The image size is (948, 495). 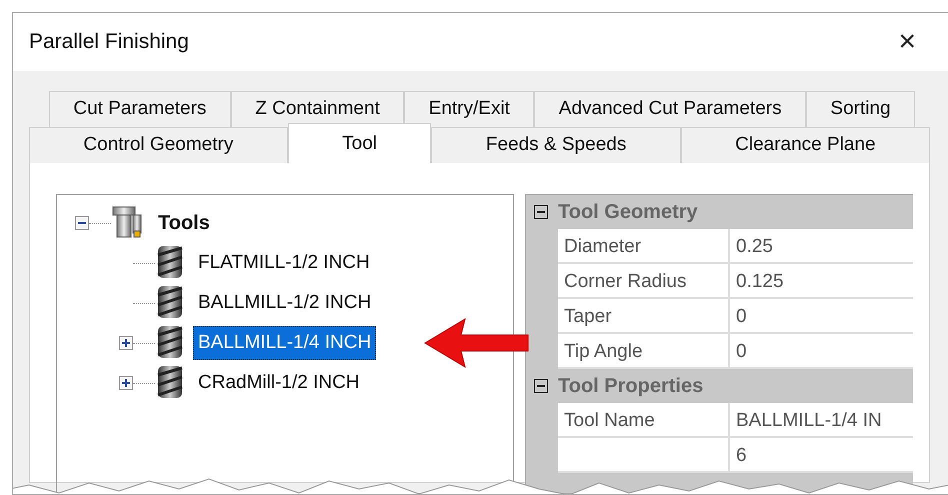 What do you see at coordinates (317, 109) in the screenshot?
I see `tab: Z Containment` at bounding box center [317, 109].